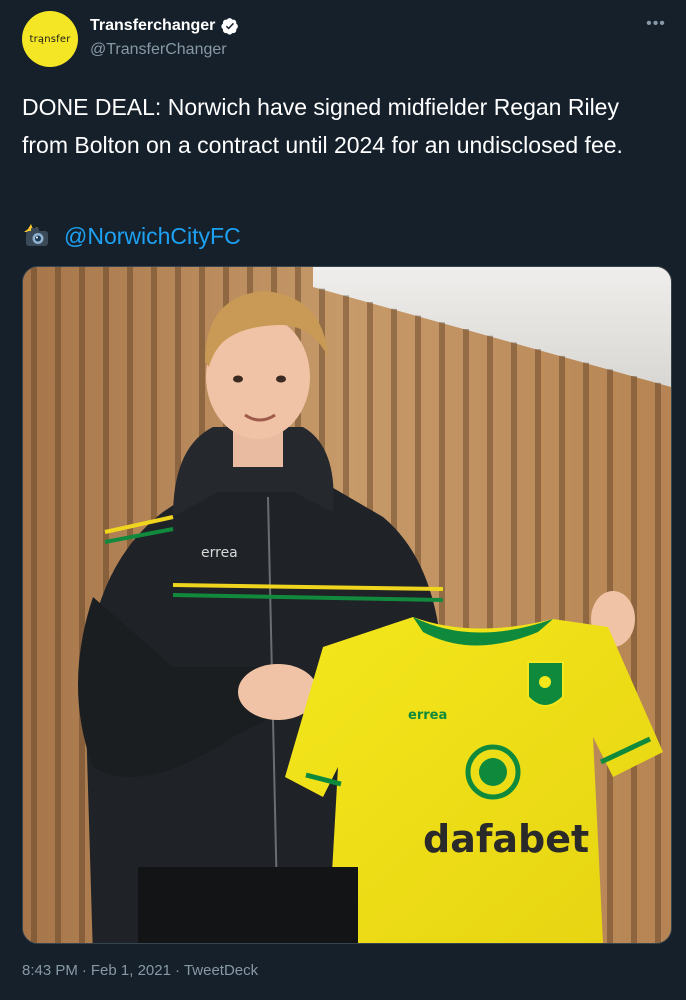 This screenshot has width=686, height=1000. What do you see at coordinates (230, 26) in the screenshot?
I see `verified-badge-icon` at bounding box center [230, 26].